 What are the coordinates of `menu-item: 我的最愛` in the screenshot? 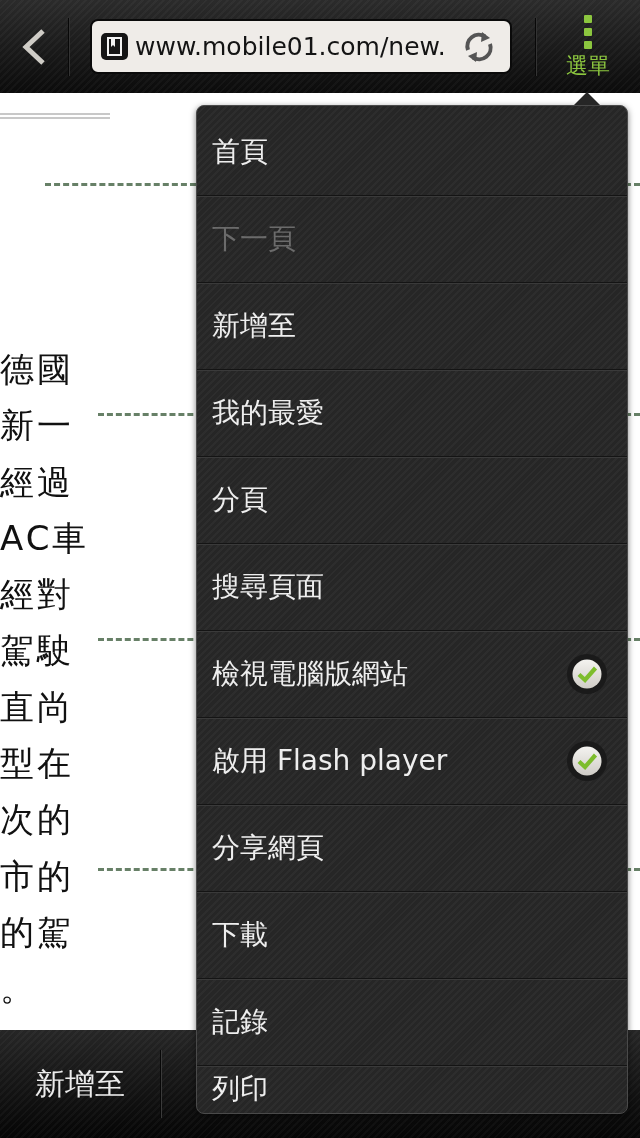 It's located at (412, 412).